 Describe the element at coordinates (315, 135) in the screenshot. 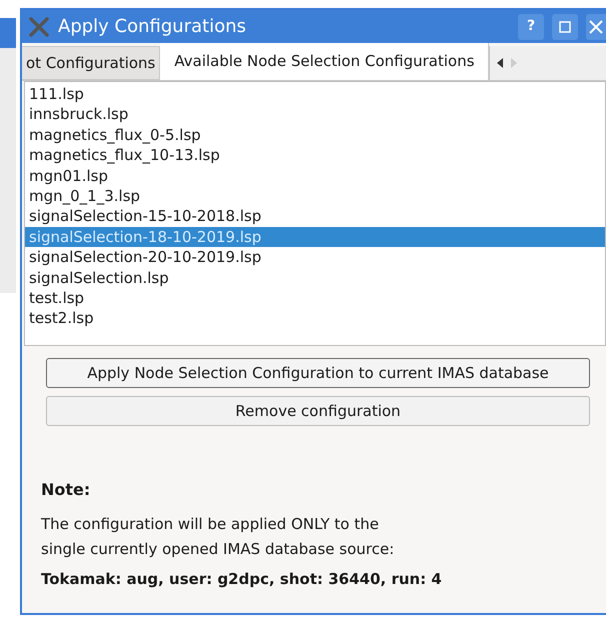

I see `file-item: magnetics_flux_0-5.lsp` at that location.